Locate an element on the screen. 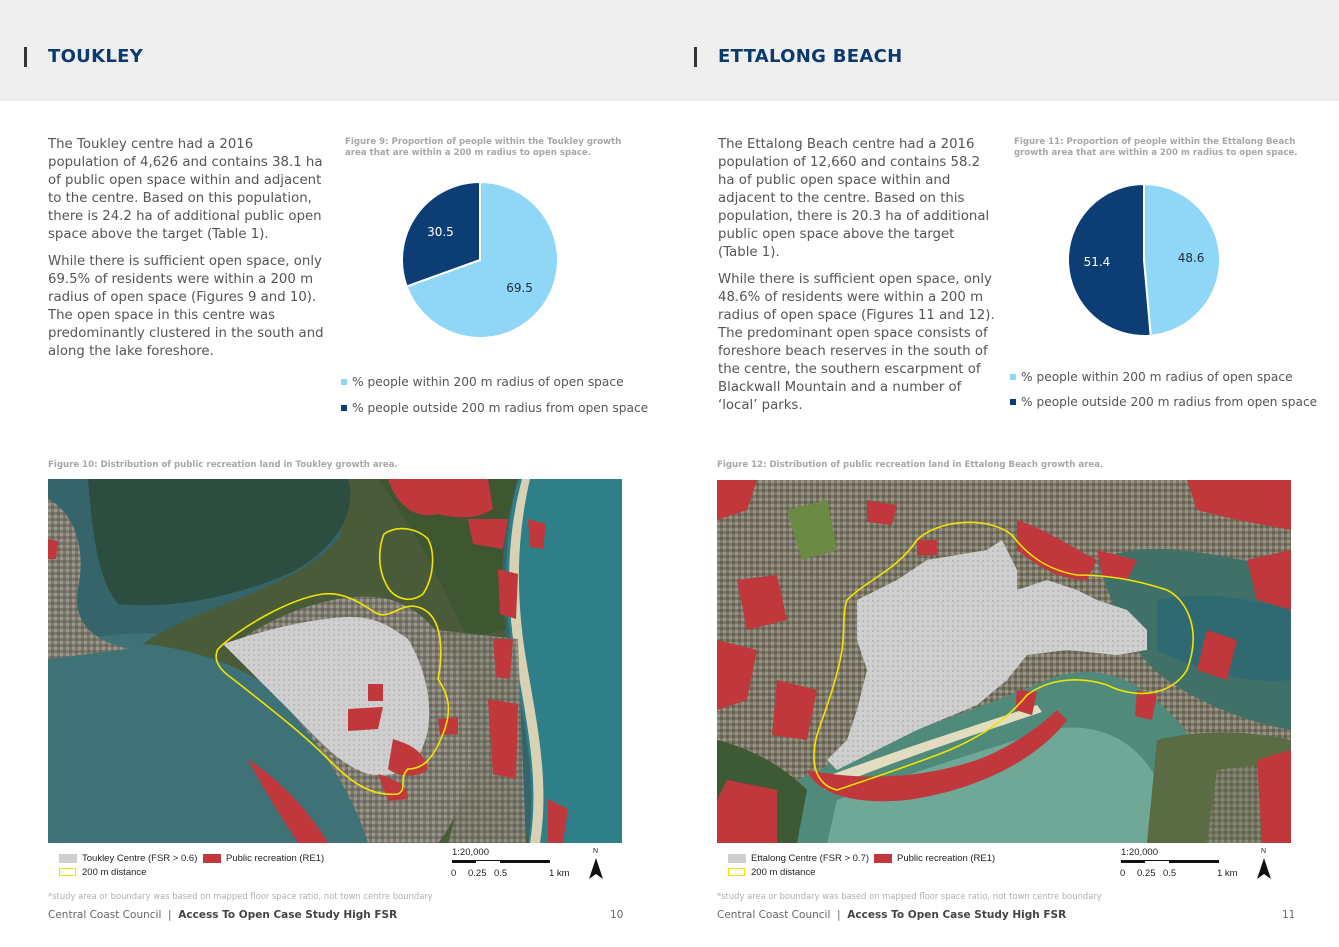 The height and width of the screenshot is (947, 1339). pie-data-label: 48.6 is located at coordinates (1191, 258).